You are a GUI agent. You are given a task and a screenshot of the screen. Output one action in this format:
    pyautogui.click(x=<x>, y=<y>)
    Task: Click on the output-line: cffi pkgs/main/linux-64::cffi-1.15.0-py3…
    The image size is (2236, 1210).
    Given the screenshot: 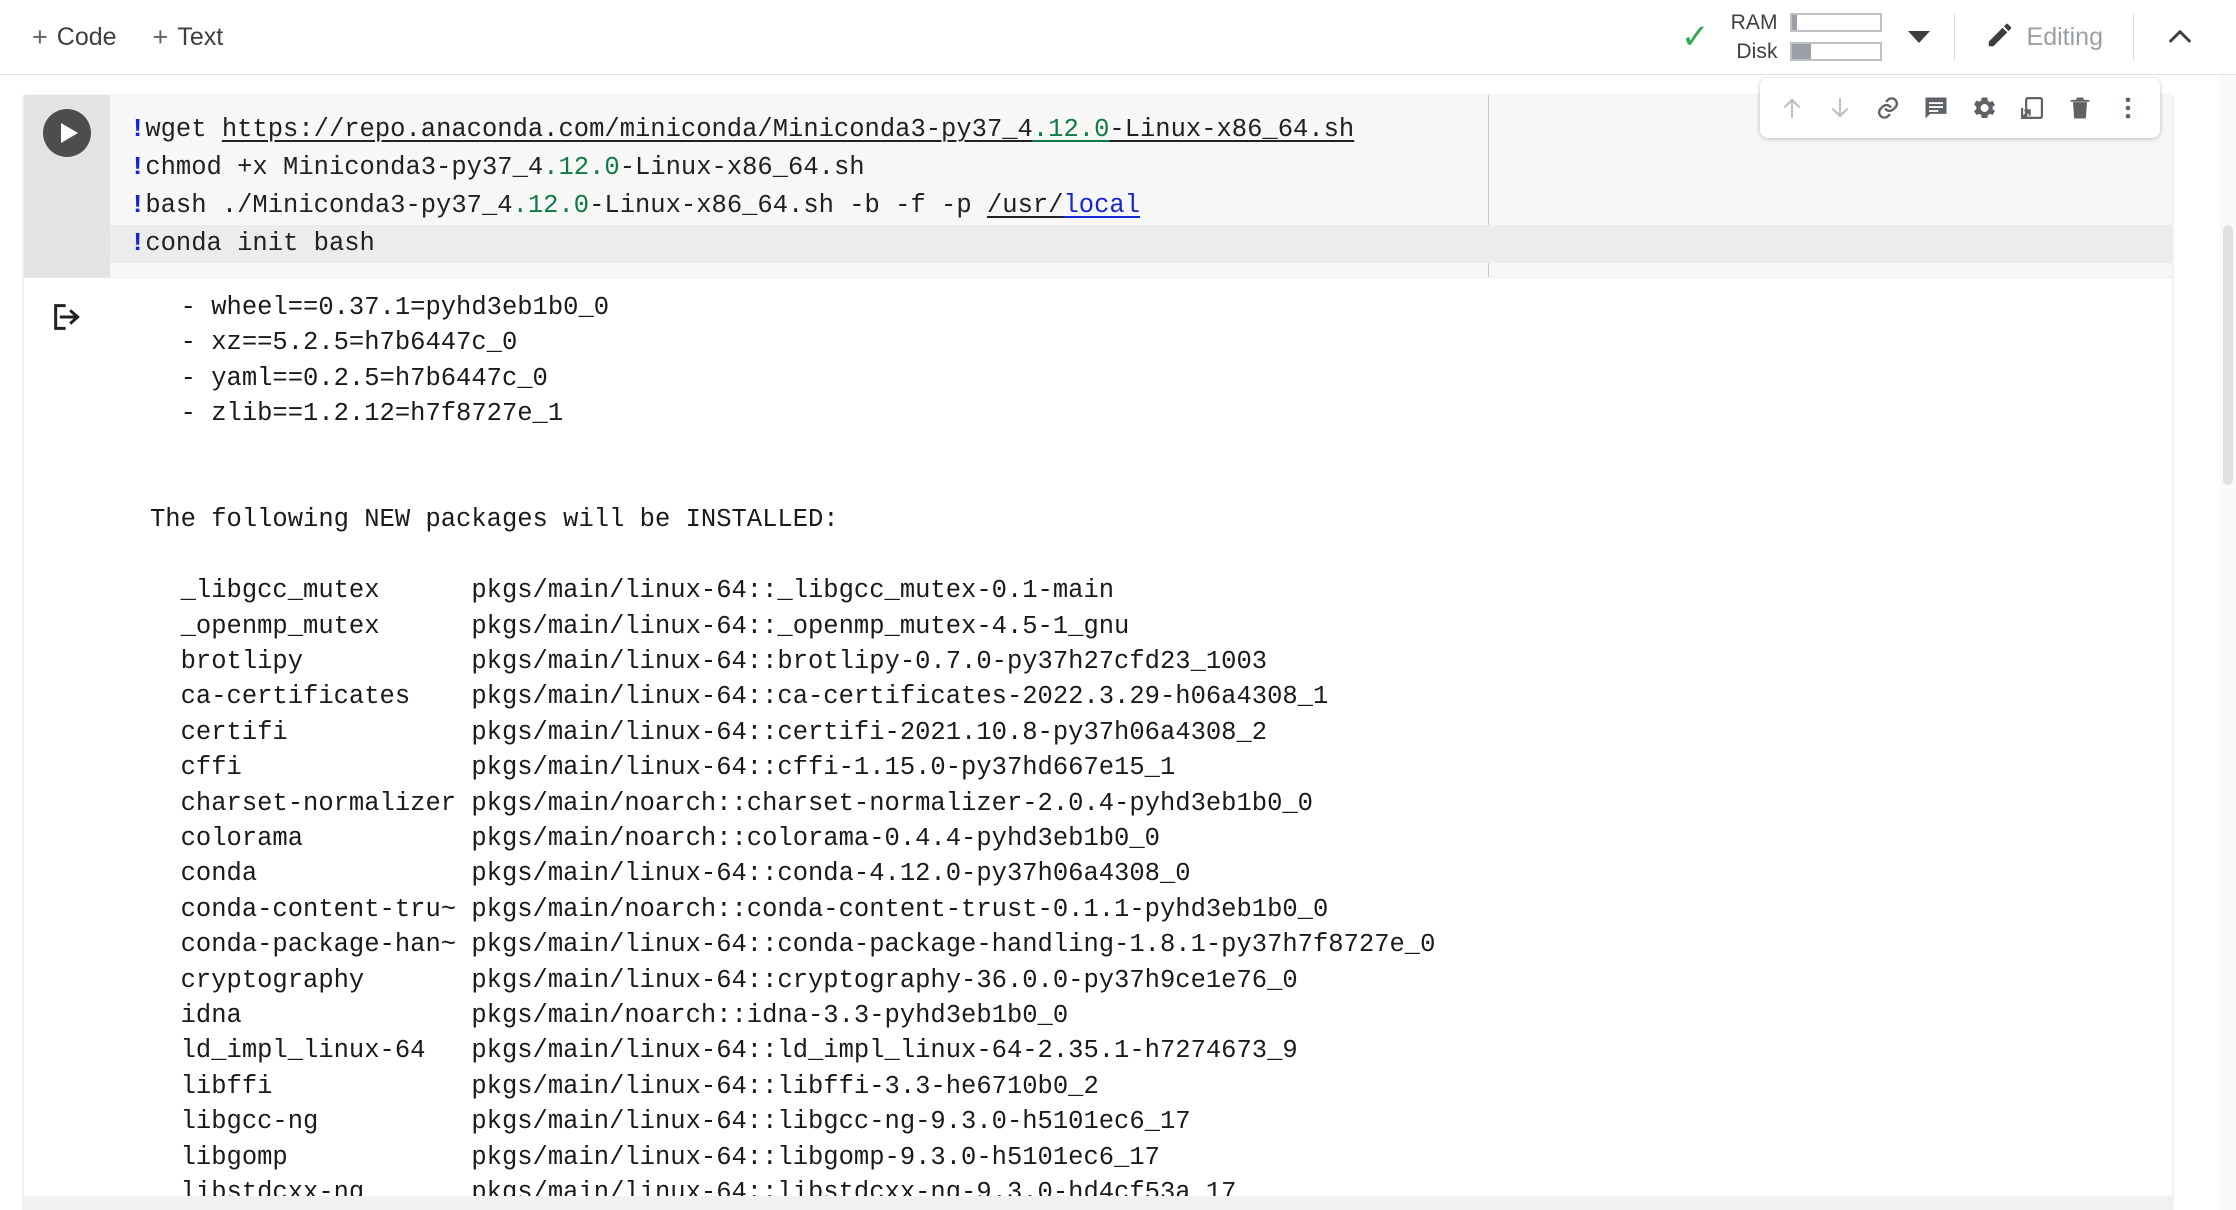 What is the action you would take?
    pyautogui.click(x=663, y=768)
    